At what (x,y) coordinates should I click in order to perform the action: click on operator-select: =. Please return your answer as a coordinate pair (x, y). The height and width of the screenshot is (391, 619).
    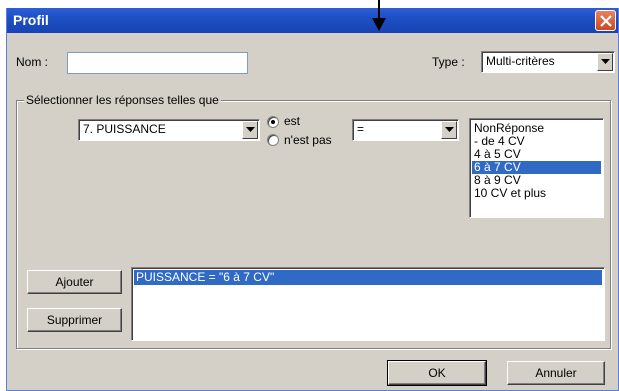
    Looking at the image, I should click on (405, 130).